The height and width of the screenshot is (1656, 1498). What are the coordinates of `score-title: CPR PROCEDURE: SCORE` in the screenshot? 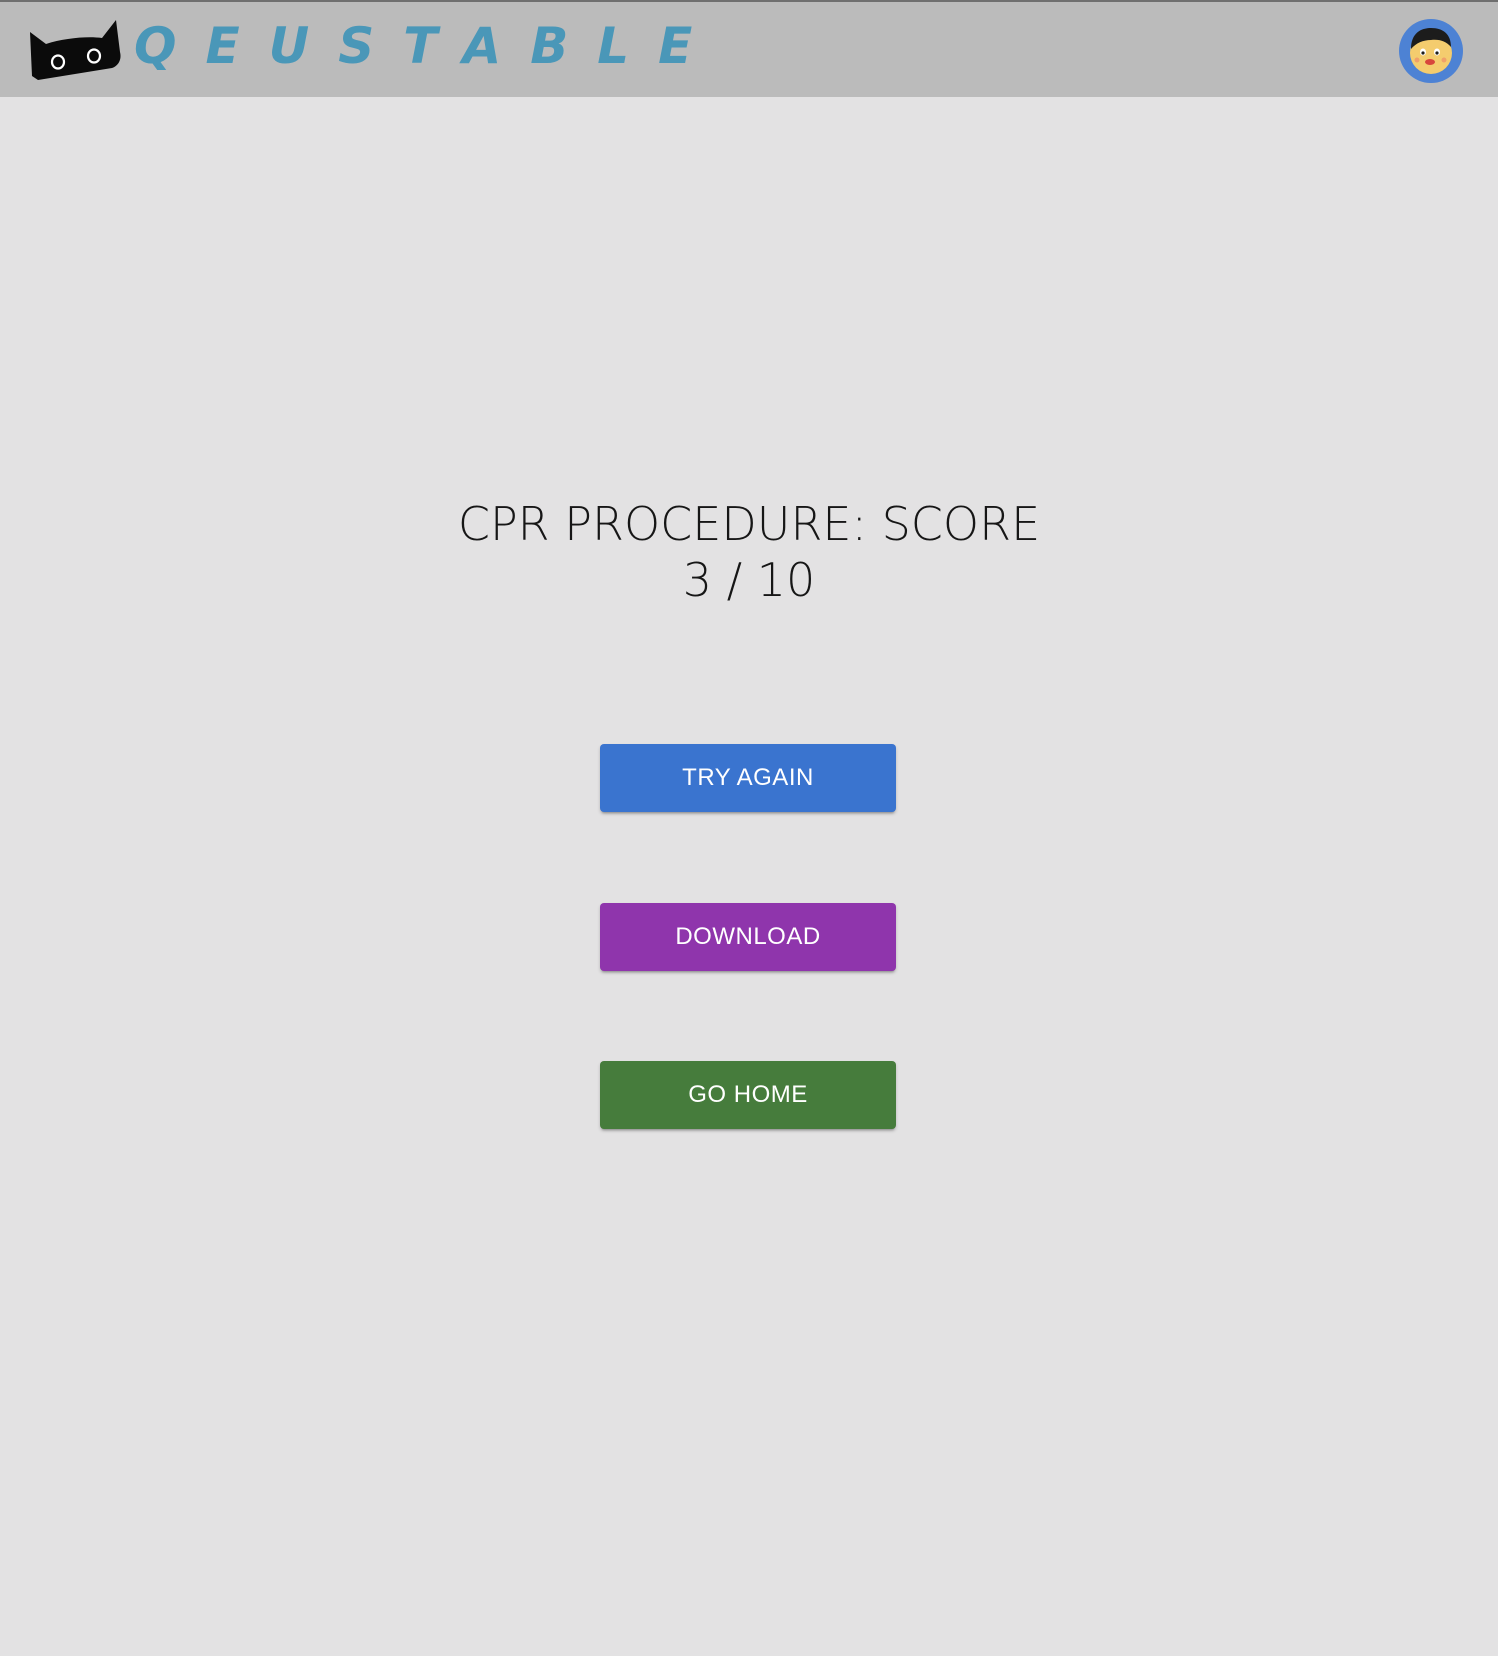 It's located at (749, 524).